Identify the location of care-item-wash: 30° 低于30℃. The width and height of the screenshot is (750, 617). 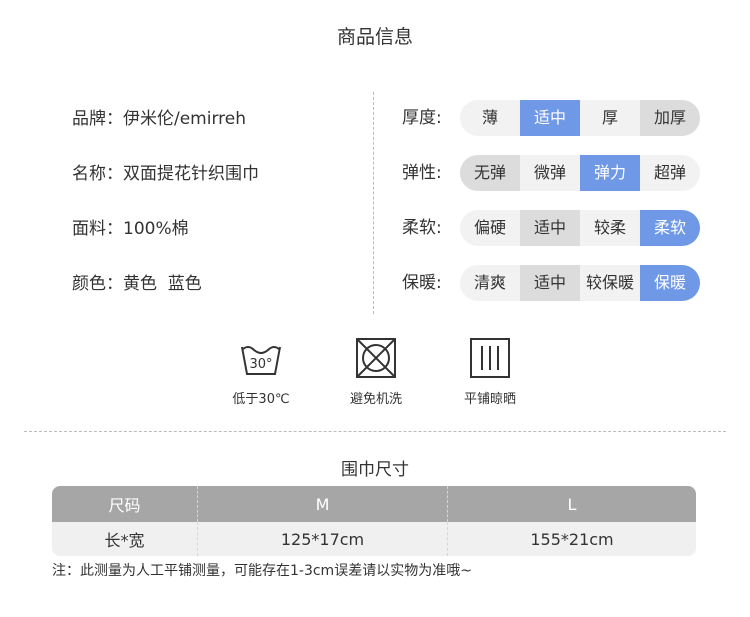
(261, 371).